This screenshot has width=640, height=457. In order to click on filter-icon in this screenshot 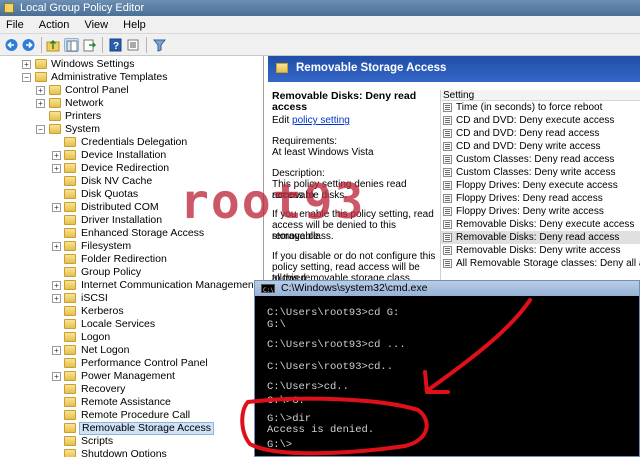, I will do `click(159, 45)`.